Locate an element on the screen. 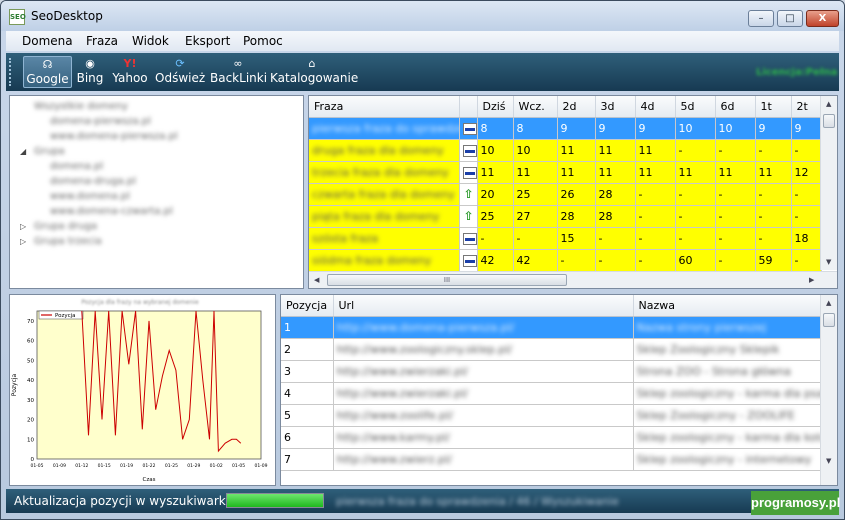 This screenshot has width=845, height=520. x-tick-label: 01-02 is located at coordinates (216, 466).